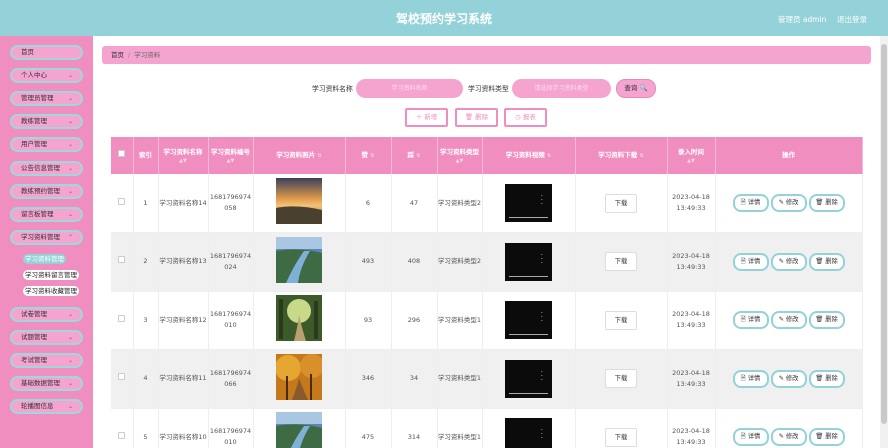 Image resolution: width=888 pixels, height=448 pixels. Describe the element at coordinates (426, 117) in the screenshot. I see `add-button: ＋ 新增` at that location.